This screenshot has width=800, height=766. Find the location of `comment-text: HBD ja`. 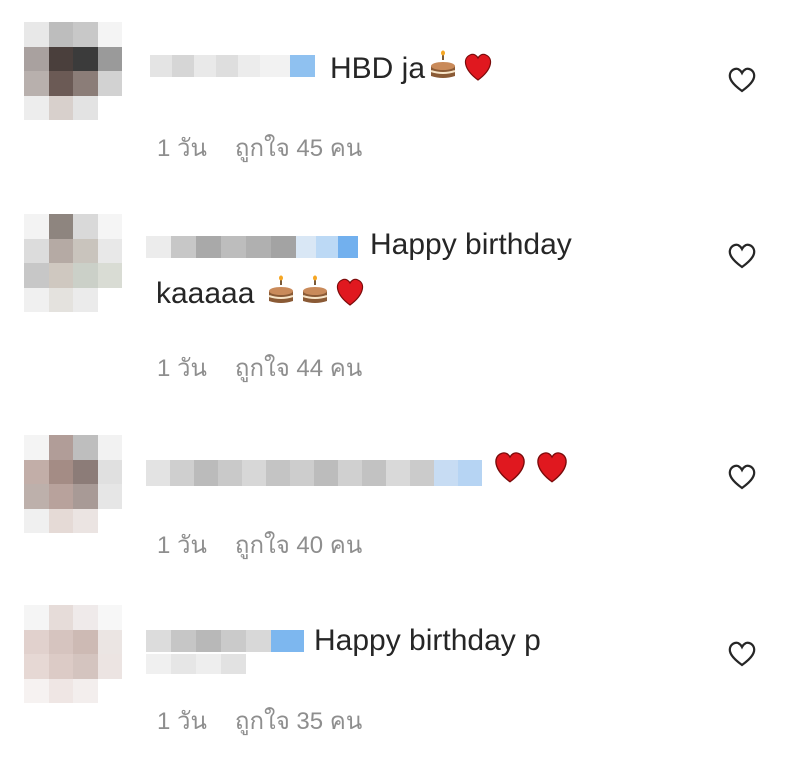

comment-text: HBD ja is located at coordinates (412, 70).